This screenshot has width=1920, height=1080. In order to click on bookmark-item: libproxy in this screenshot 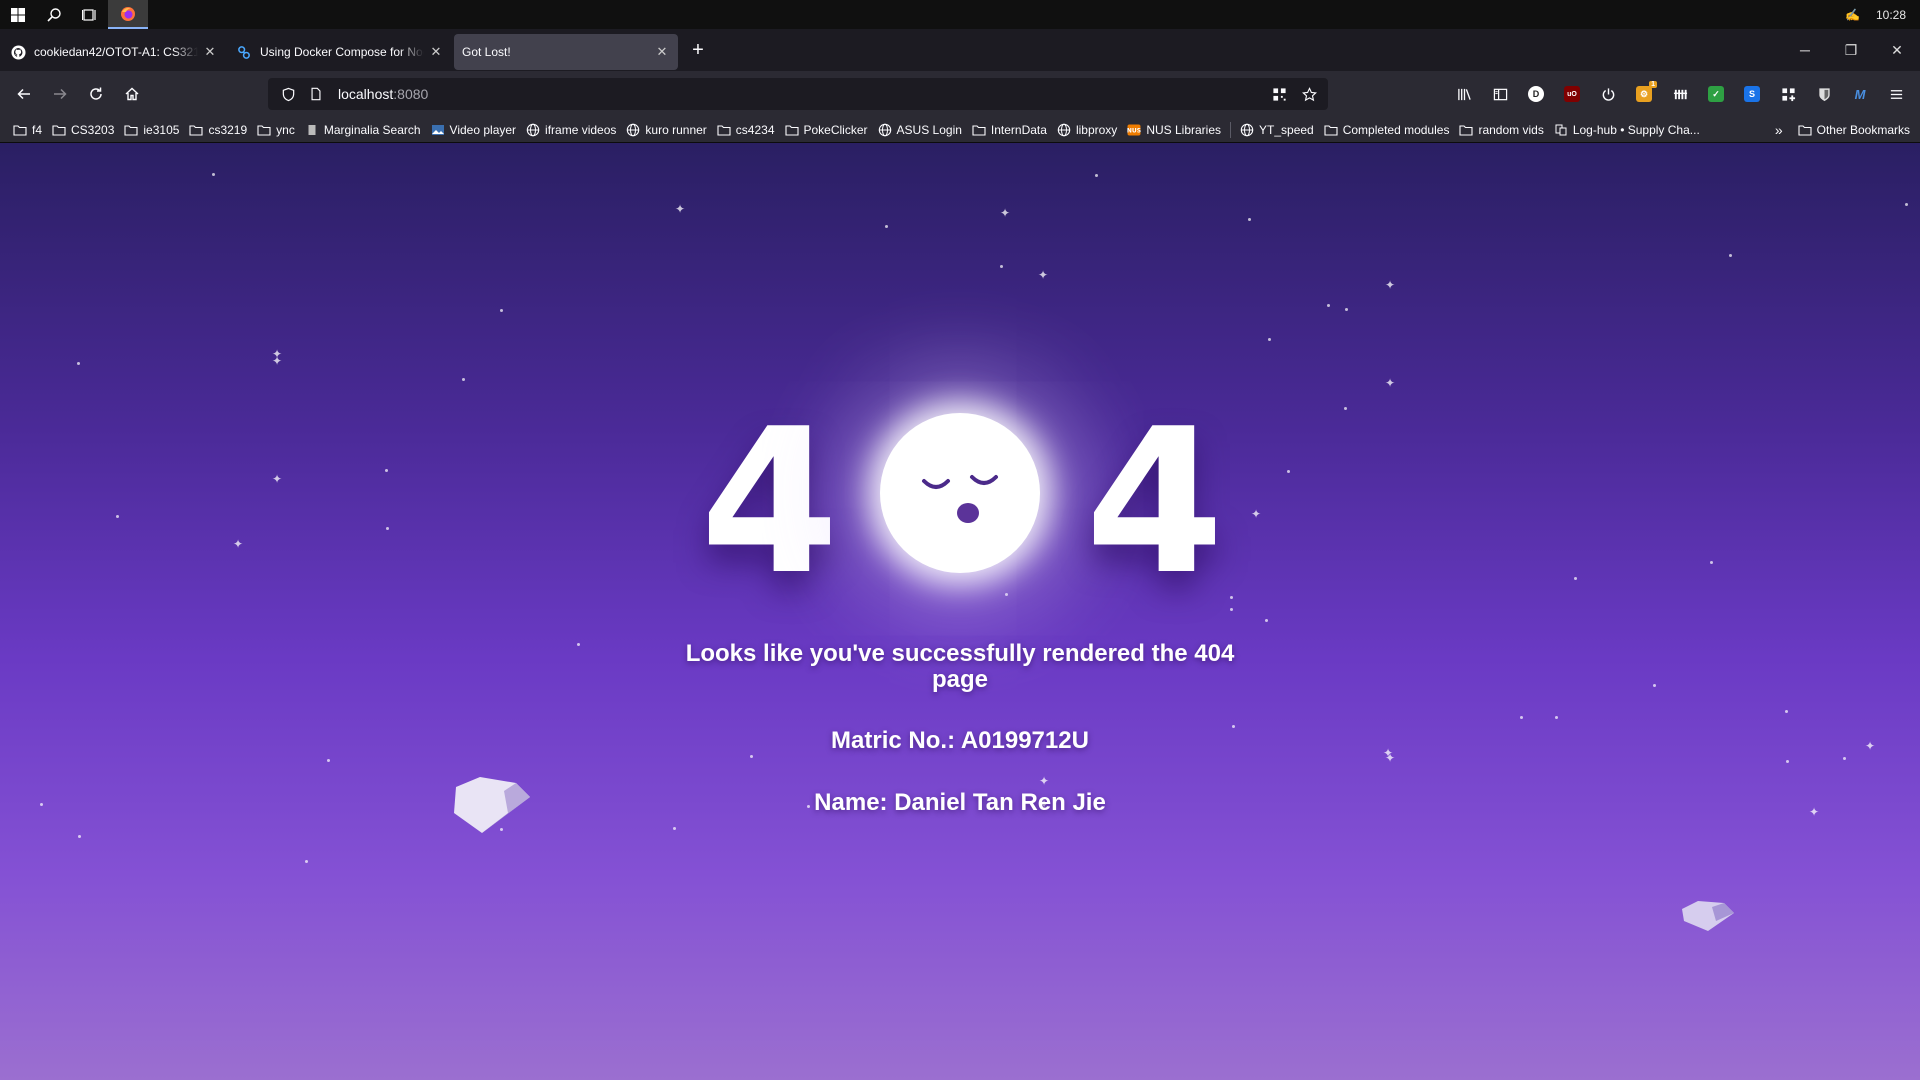, I will do `click(1087, 130)`.